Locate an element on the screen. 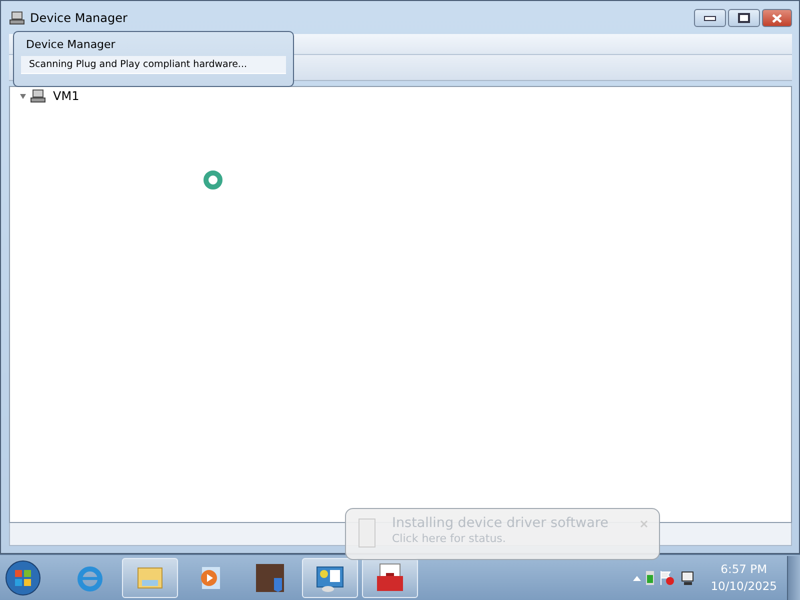 The width and height of the screenshot is (800, 600). minimize-button is located at coordinates (710, 18).